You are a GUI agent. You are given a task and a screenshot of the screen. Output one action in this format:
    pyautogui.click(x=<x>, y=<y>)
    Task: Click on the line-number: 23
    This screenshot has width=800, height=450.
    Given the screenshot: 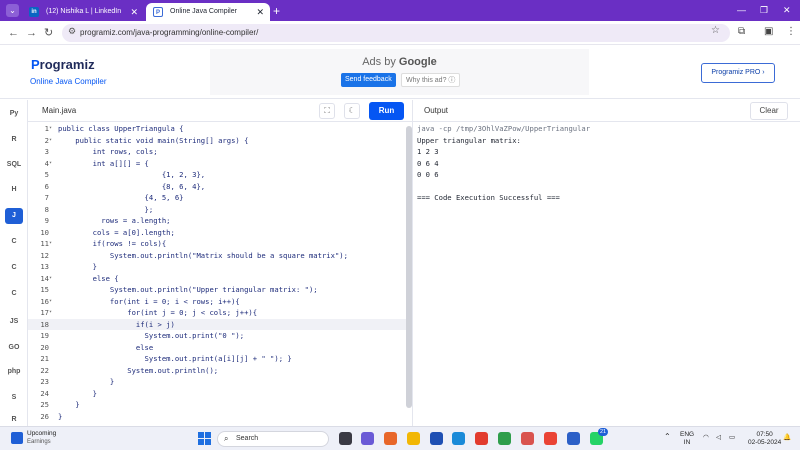 What is the action you would take?
    pyautogui.click(x=44, y=381)
    